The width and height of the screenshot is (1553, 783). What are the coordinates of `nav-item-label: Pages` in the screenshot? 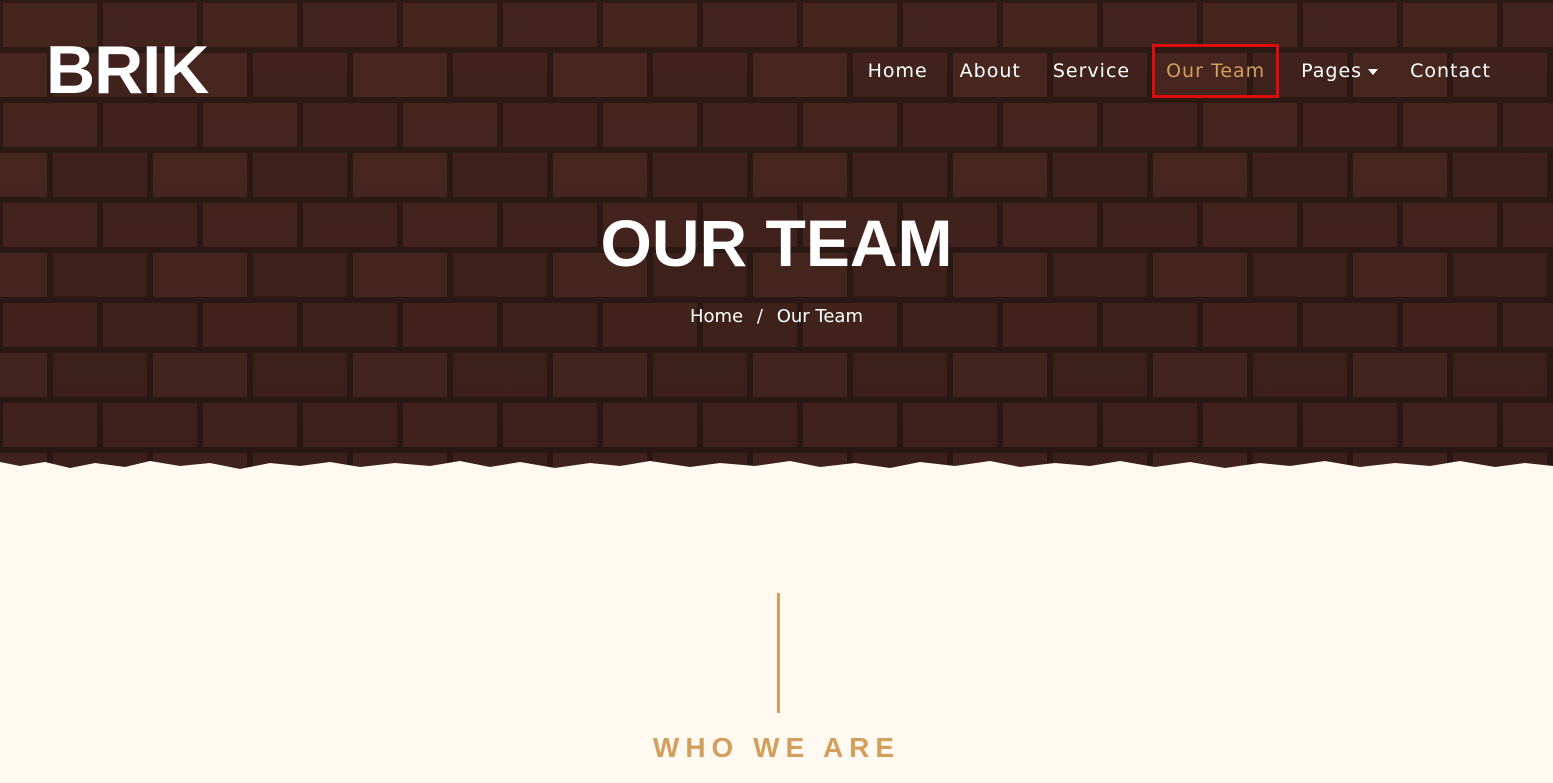 It's located at (1332, 71).